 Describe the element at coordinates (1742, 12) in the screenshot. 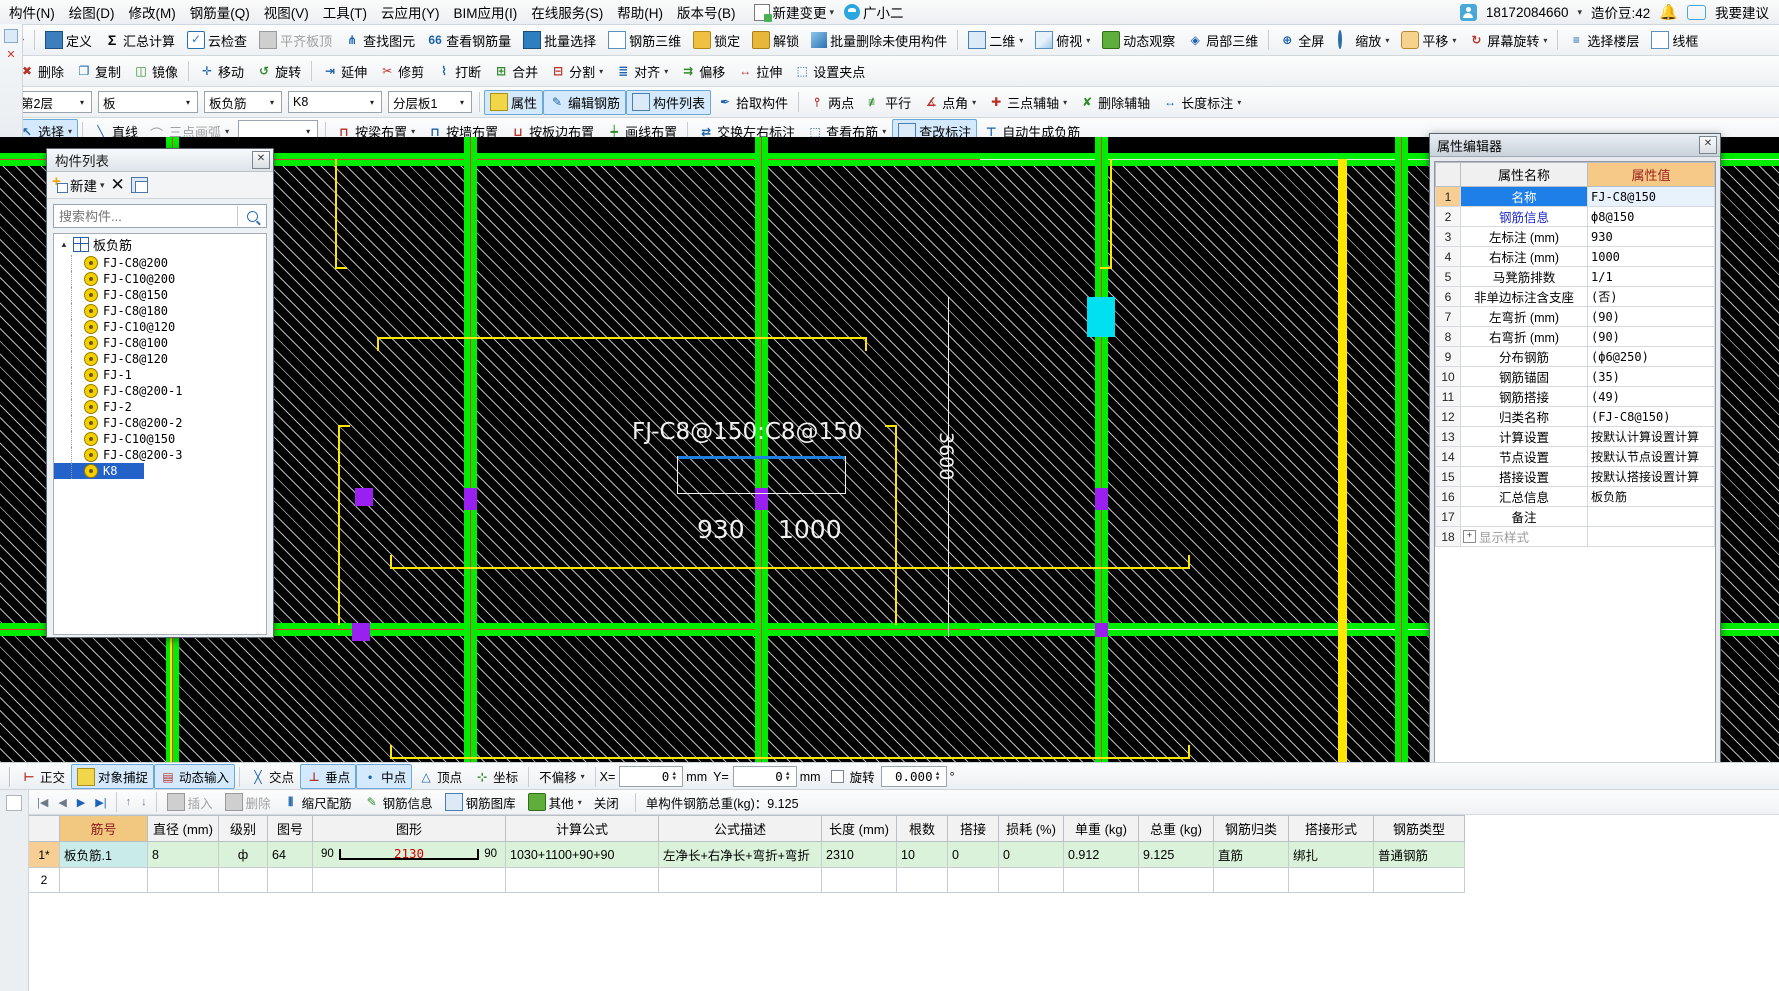

I see `suggestion-label: 我要建议` at that location.